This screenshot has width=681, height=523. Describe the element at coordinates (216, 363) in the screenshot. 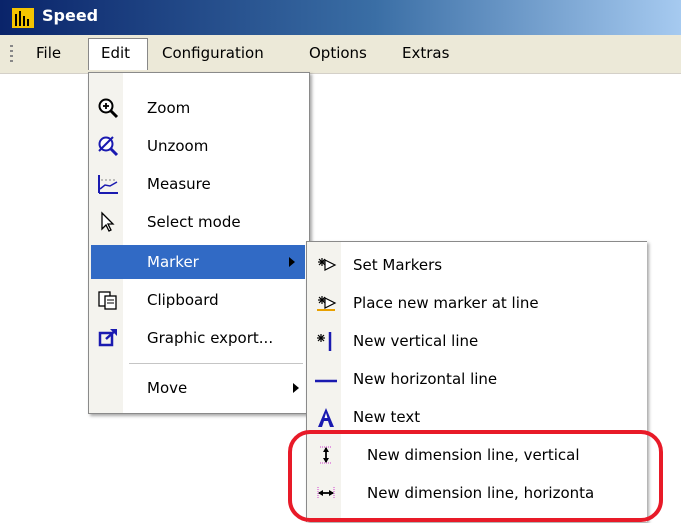

I see `menu-separator` at that location.